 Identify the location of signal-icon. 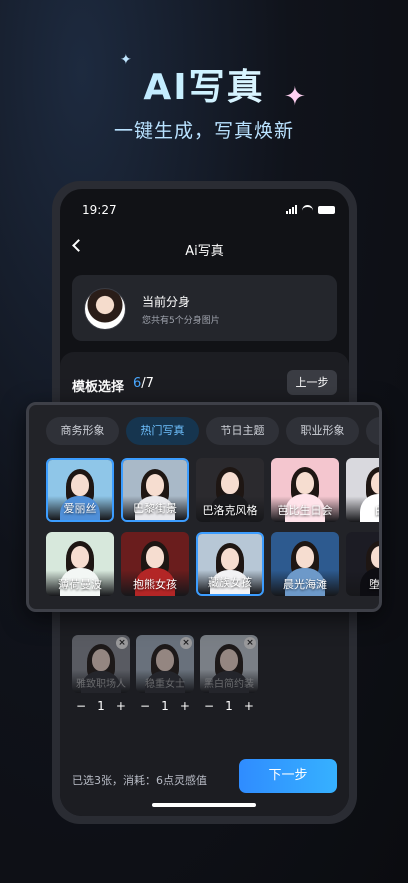
(291, 209).